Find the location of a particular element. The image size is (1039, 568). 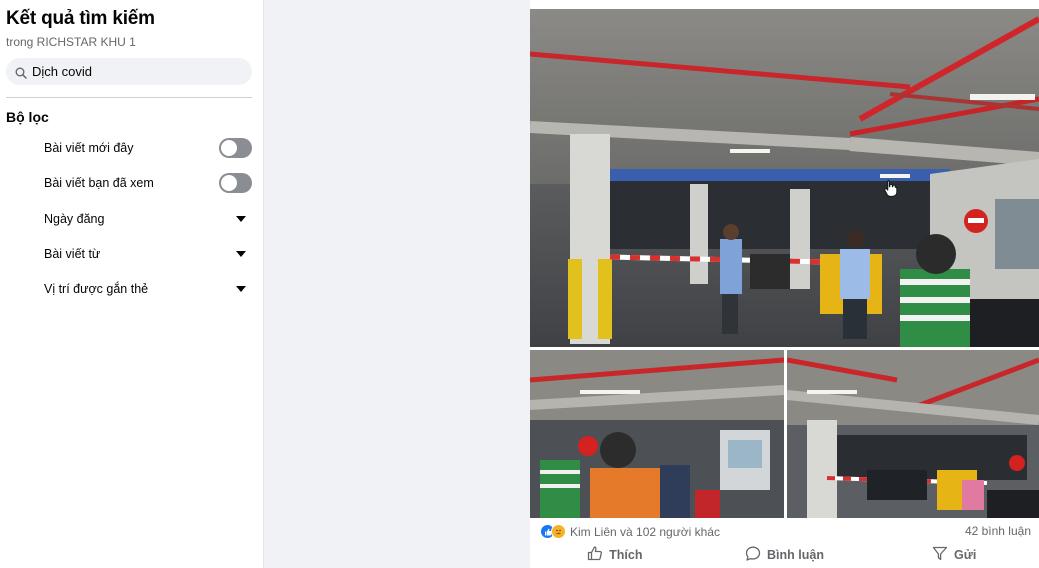

filter-recent-posts: Bài viết mới đây is located at coordinates (148, 148).